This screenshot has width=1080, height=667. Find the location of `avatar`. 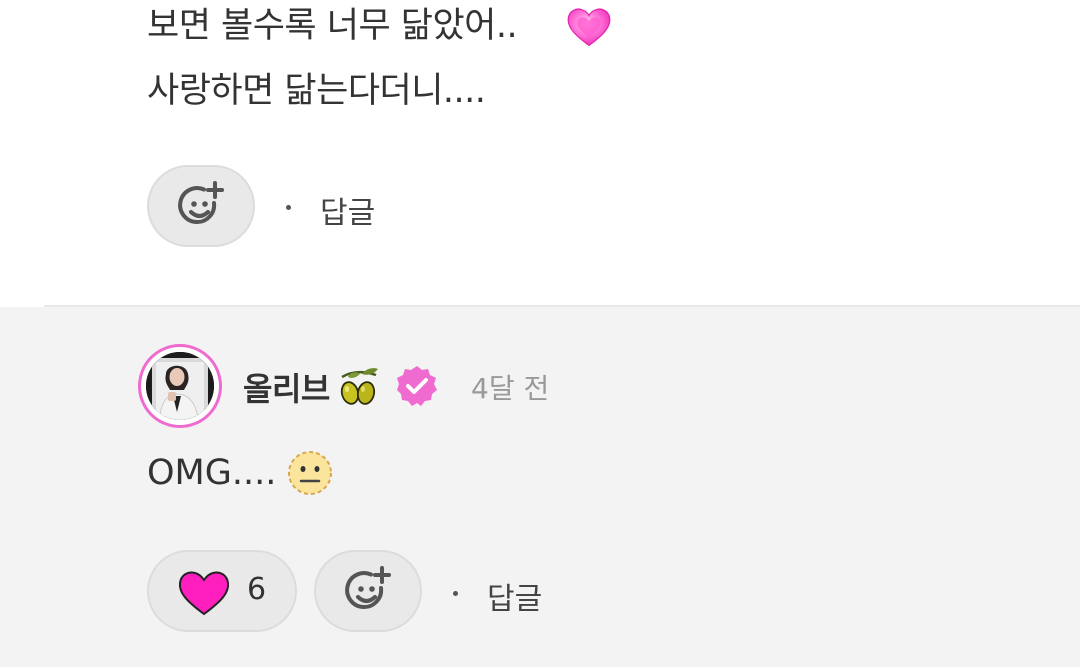

avatar is located at coordinates (180, 386).